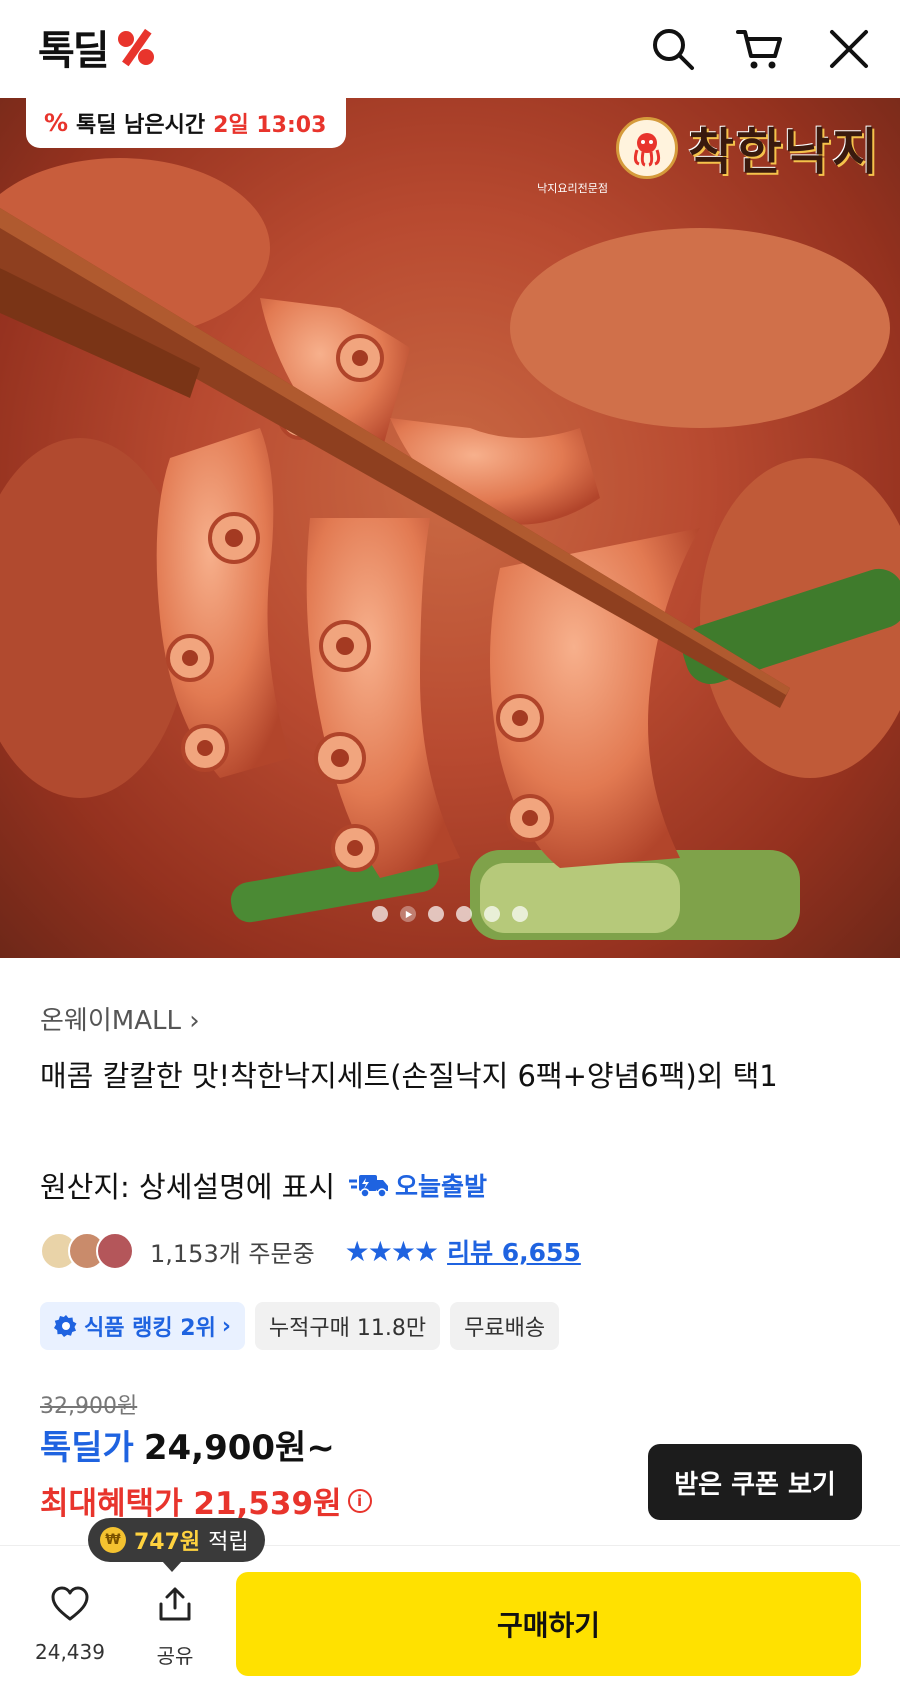 The width and height of the screenshot is (900, 1703). What do you see at coordinates (514, 1251) in the screenshot?
I see `review-link: 리뷰 6,655` at bounding box center [514, 1251].